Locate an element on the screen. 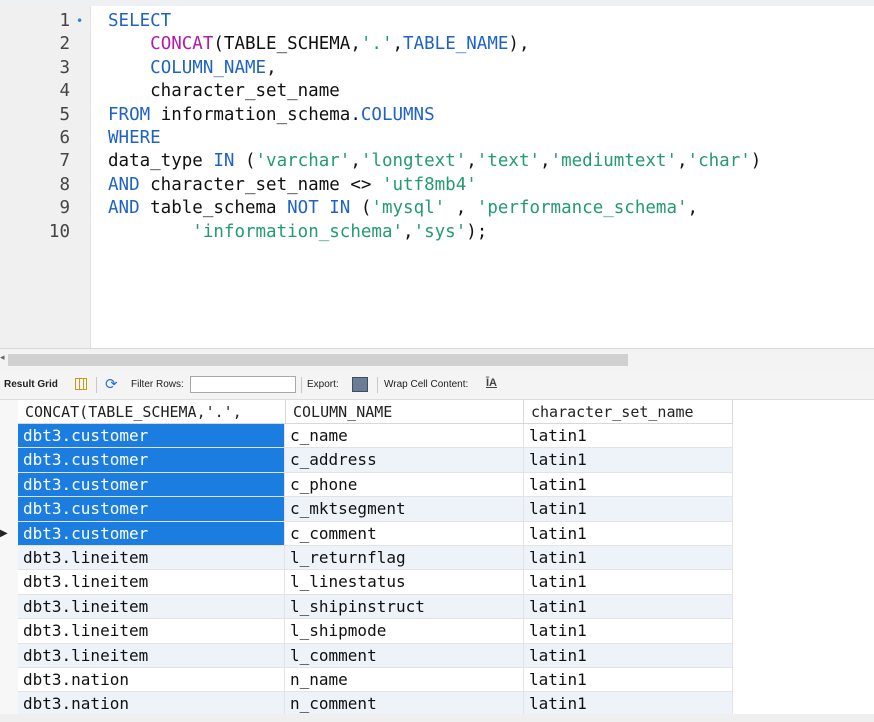 This screenshot has width=874, height=722. table-row: dbt3.customer c_address latin1 is located at coordinates (375, 460).